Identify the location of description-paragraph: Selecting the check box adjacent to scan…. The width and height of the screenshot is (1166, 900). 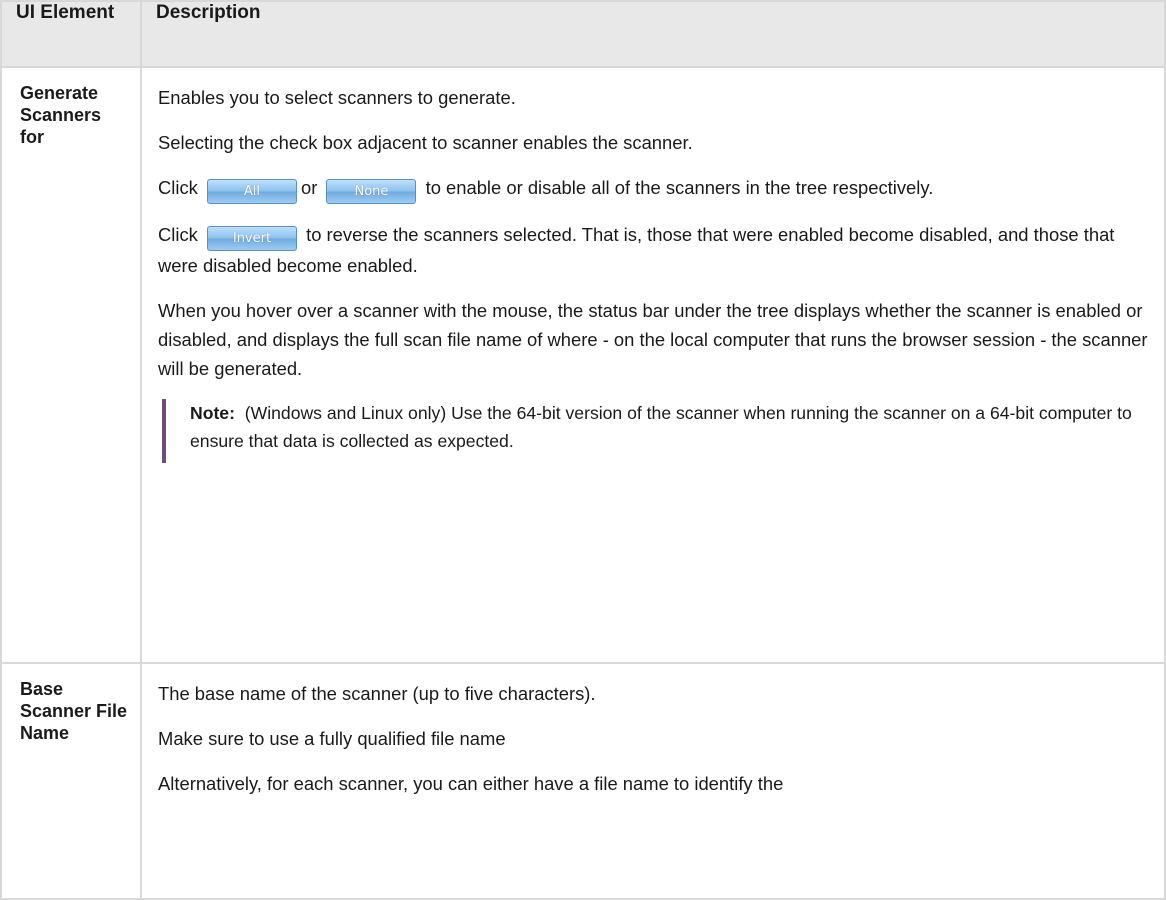
(425, 142).